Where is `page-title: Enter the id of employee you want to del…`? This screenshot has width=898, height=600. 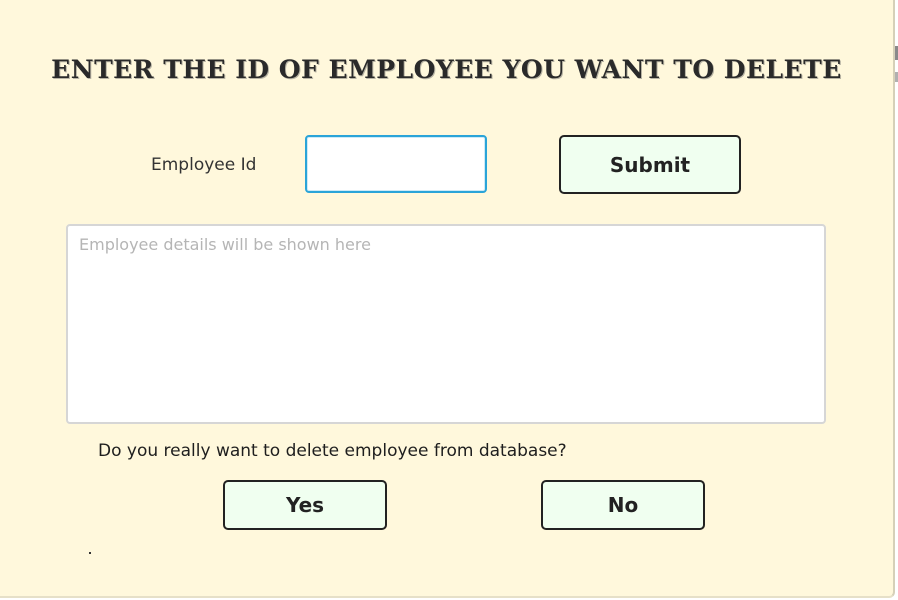 page-title: Enter the id of employee you want to del… is located at coordinates (446, 69).